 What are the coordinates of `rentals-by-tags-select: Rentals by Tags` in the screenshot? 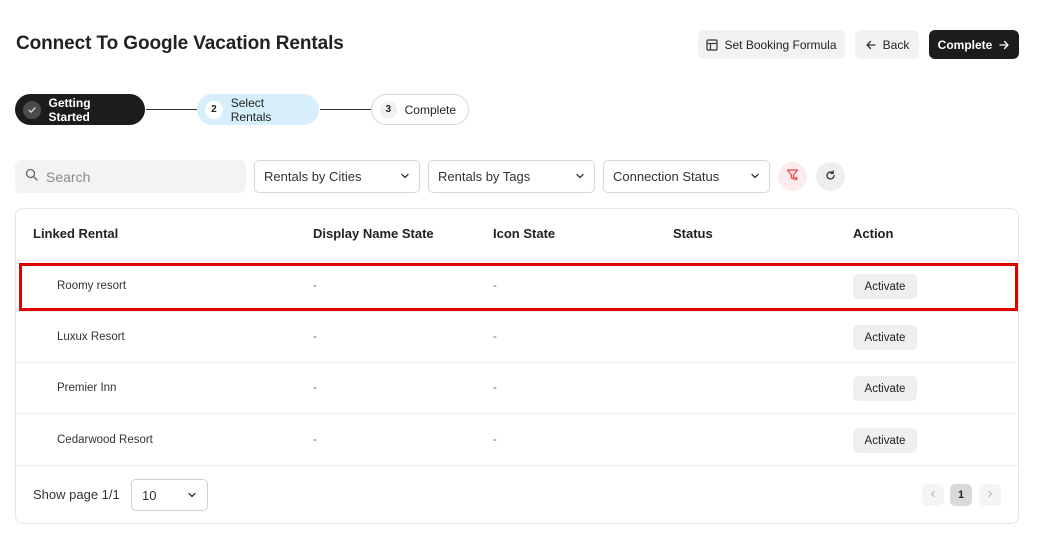 It's located at (511, 176).